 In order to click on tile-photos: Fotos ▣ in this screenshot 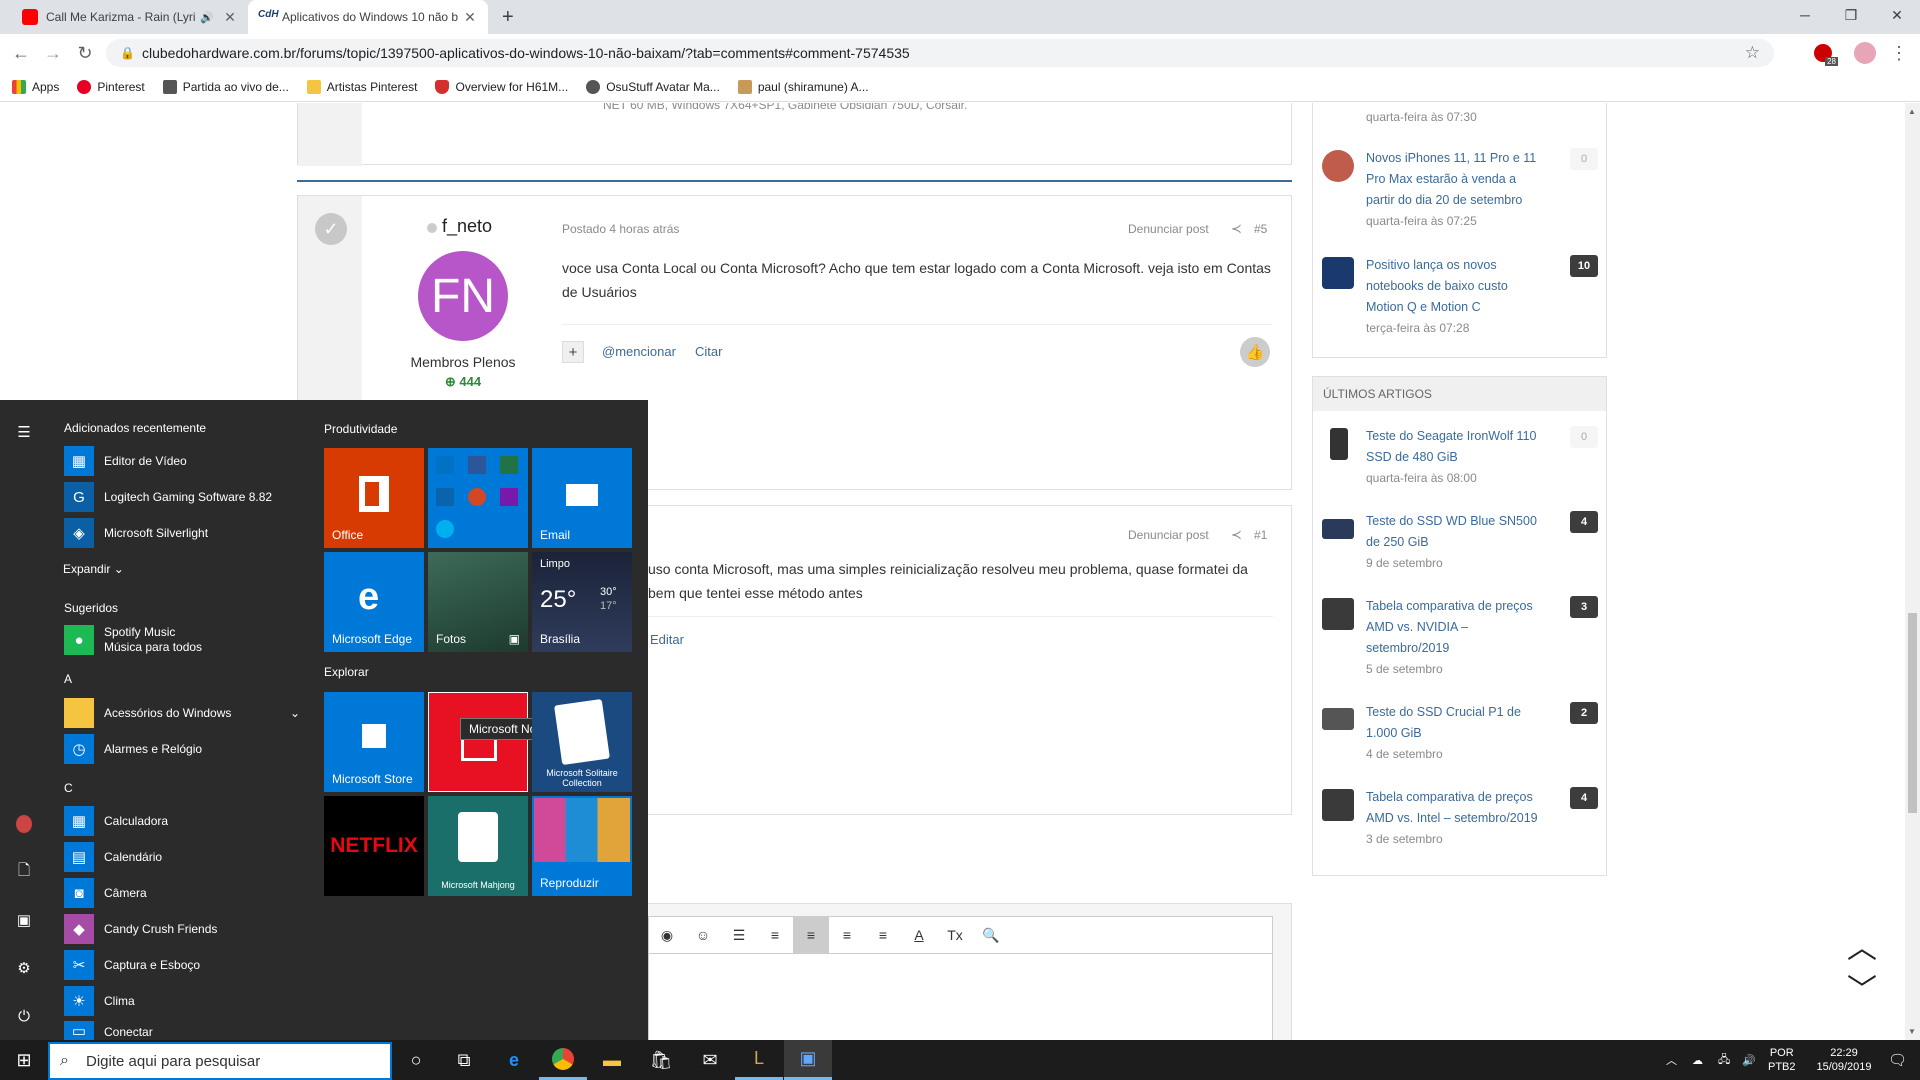, I will do `click(478, 602)`.